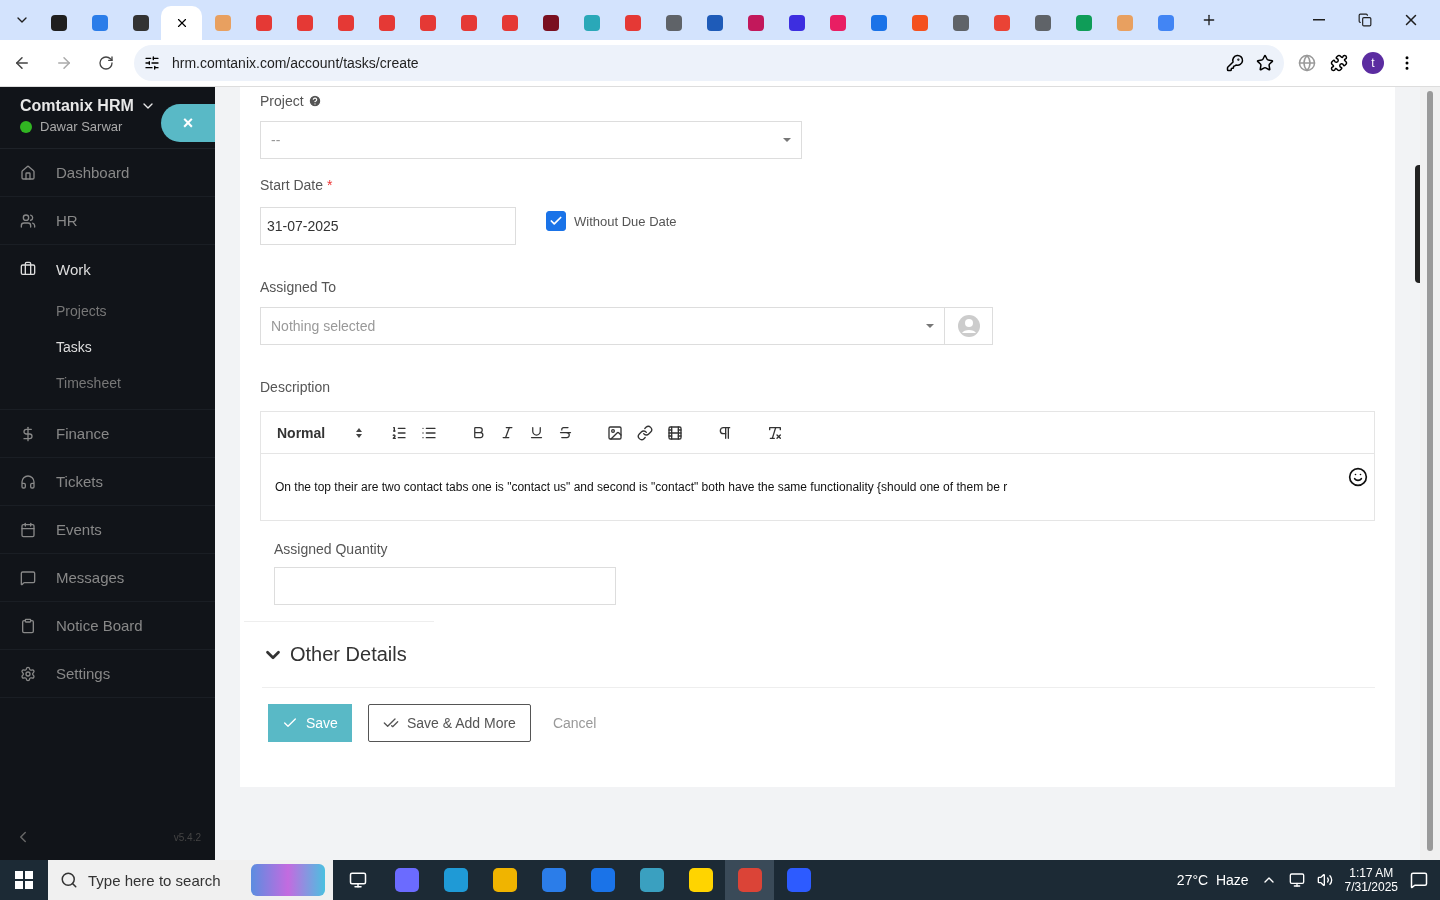 This screenshot has width=1440, height=900. What do you see at coordinates (1430, 473) in the screenshot?
I see `scrollbar` at bounding box center [1430, 473].